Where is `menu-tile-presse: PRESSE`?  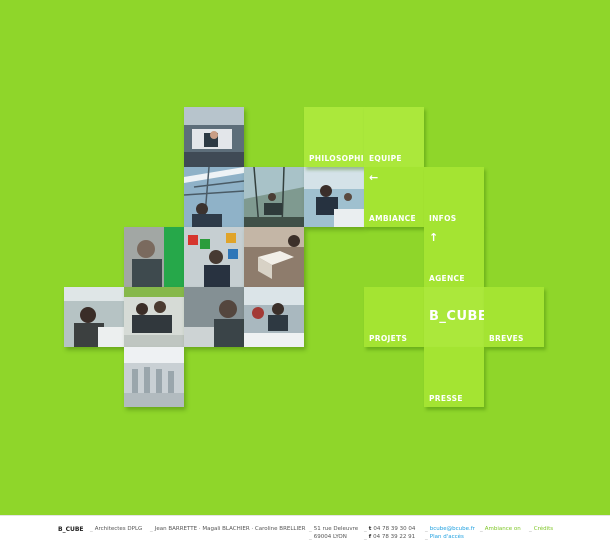 menu-tile-presse: PRESSE is located at coordinates (454, 377).